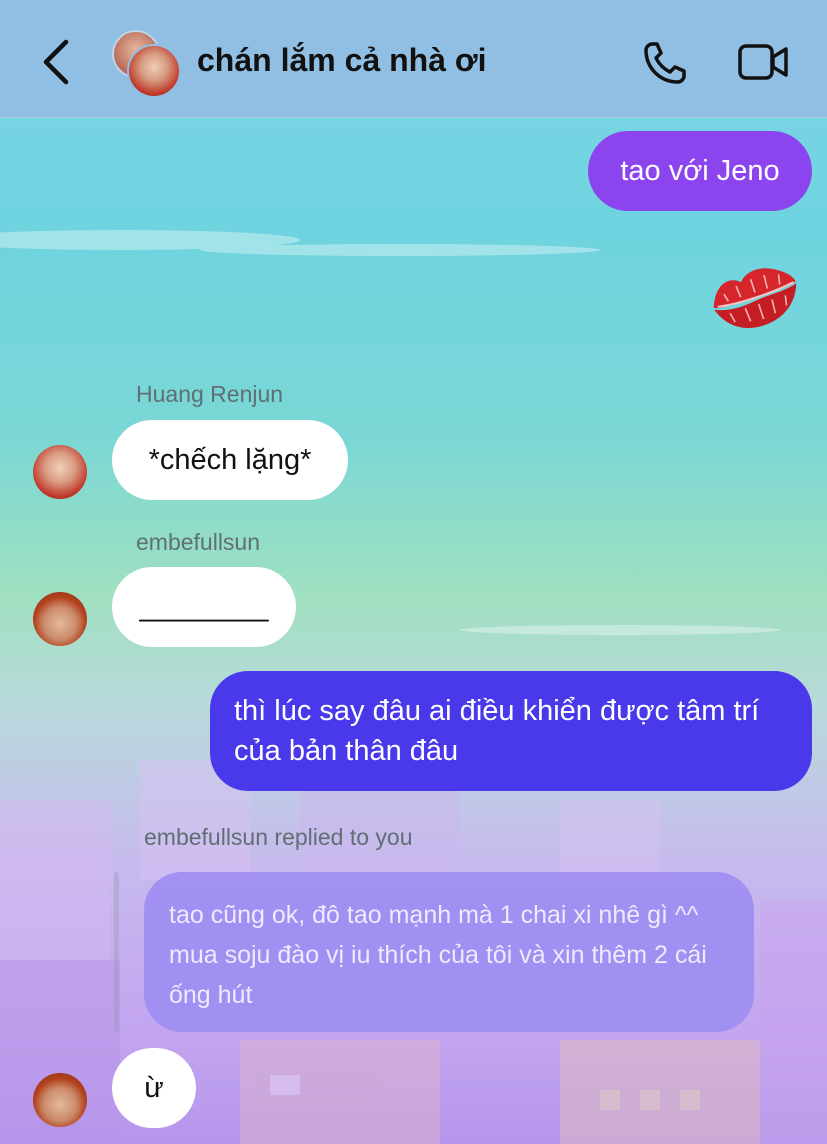  I want to click on chat-header: chán lắm cả nhà ơi, so click(413, 59).